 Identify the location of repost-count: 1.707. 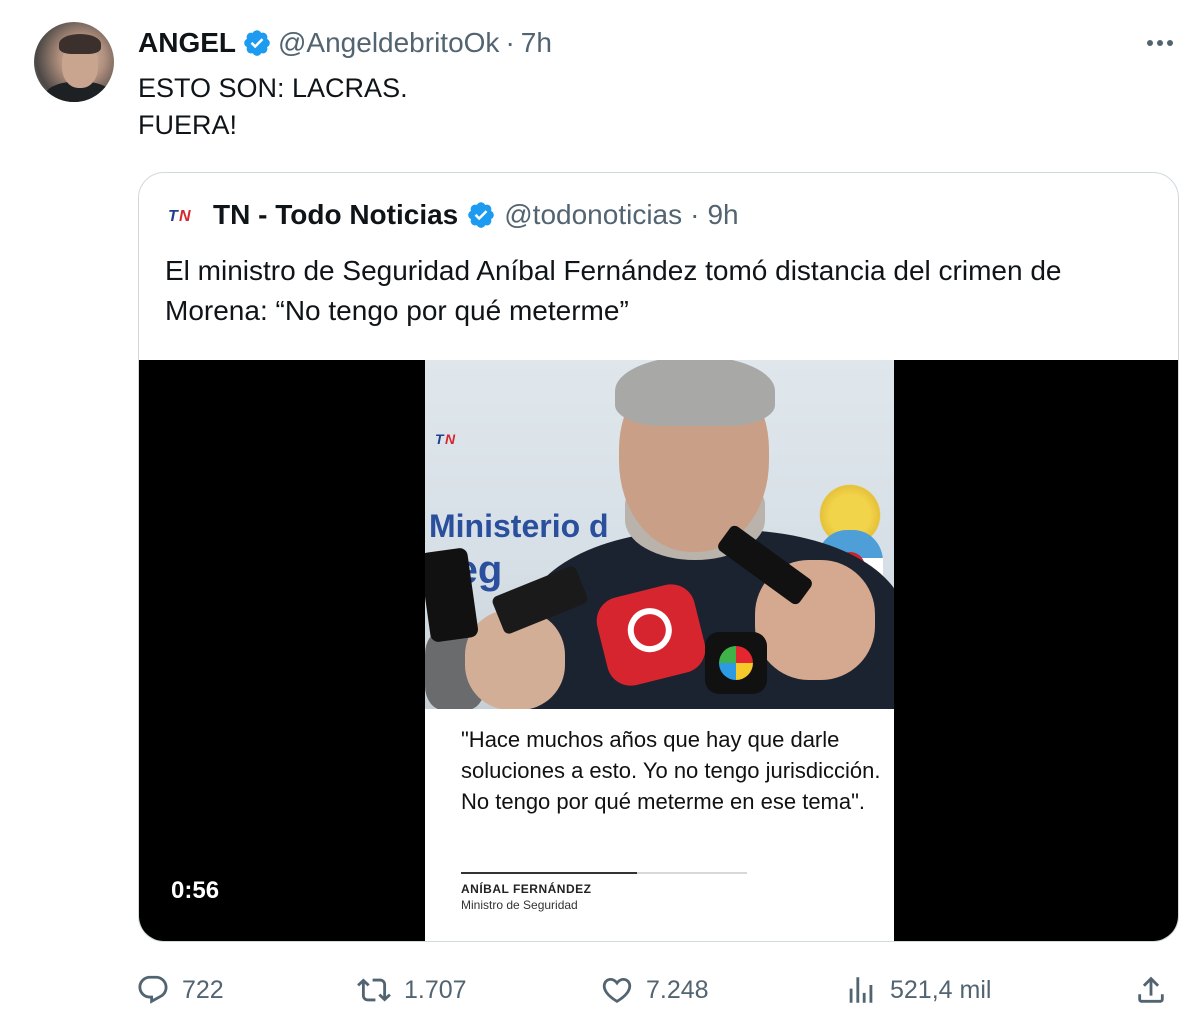
(435, 989).